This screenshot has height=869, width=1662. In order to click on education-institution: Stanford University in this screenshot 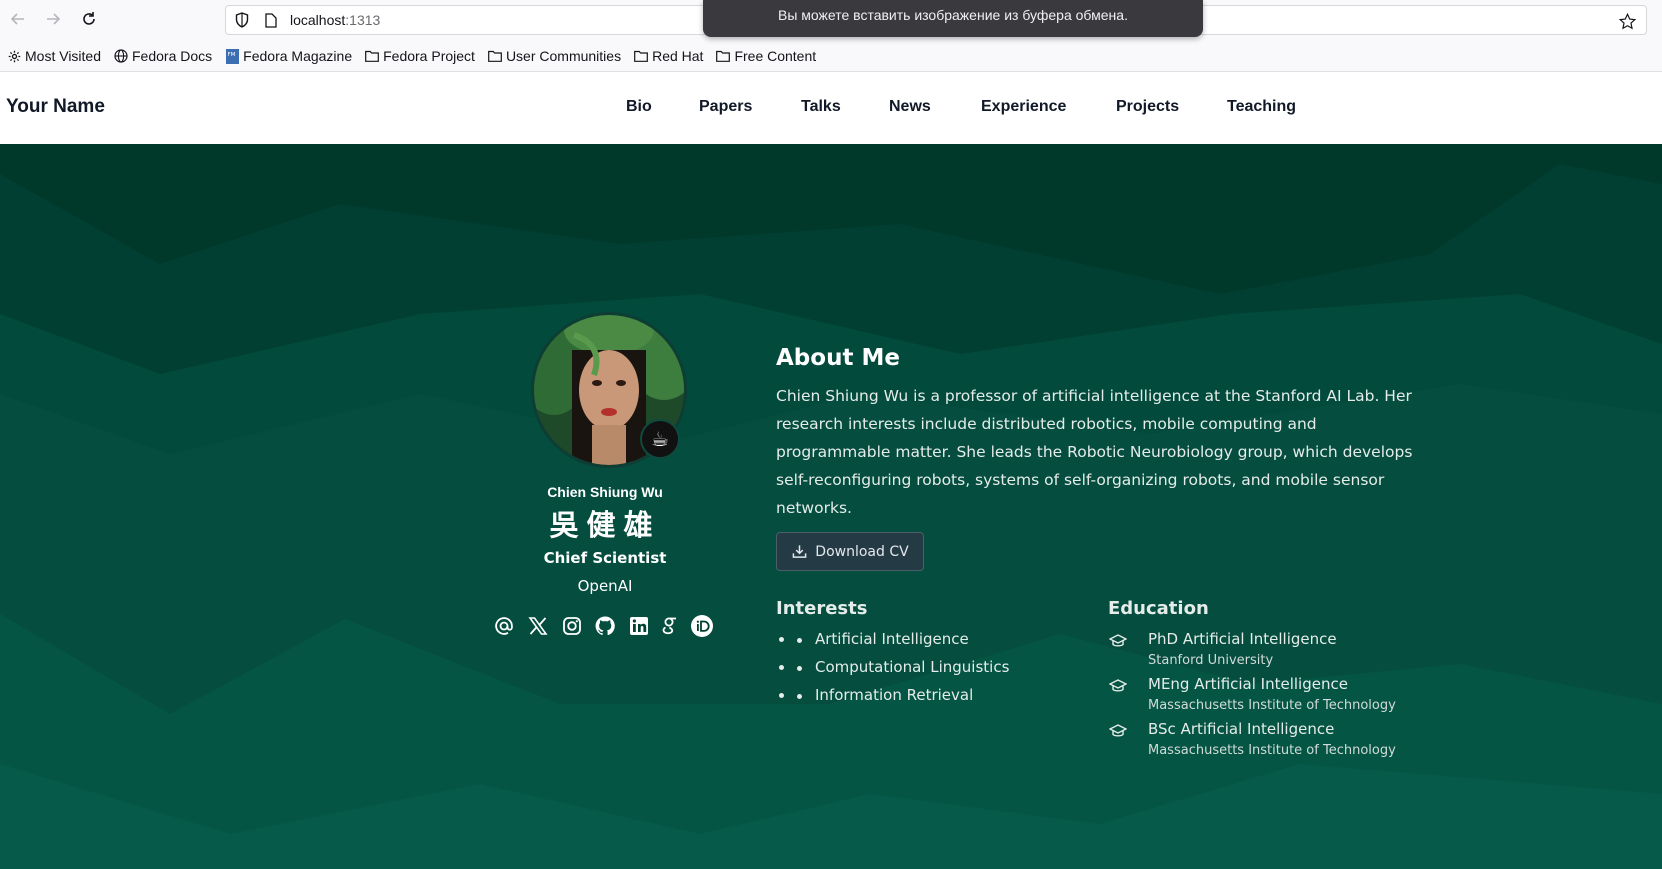, I will do `click(1211, 660)`.